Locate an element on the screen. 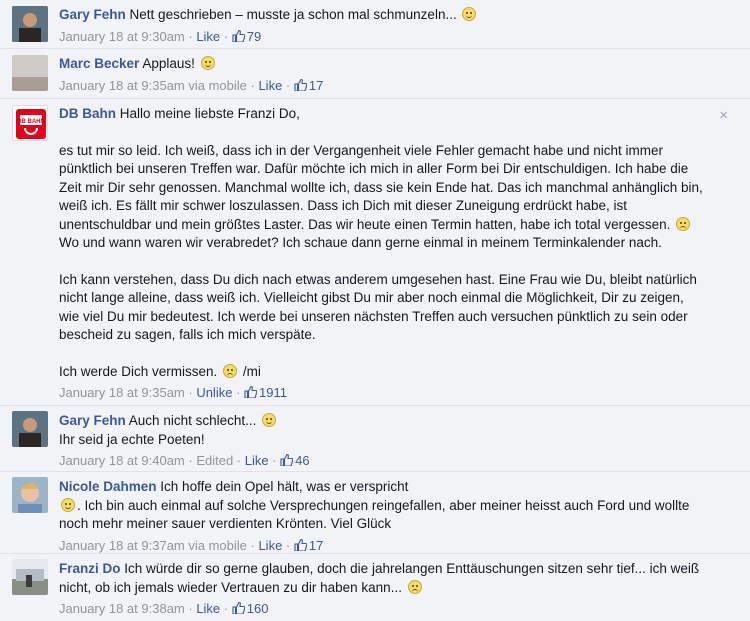 This screenshot has height=621, width=750. like-count: 79 is located at coordinates (246, 36).